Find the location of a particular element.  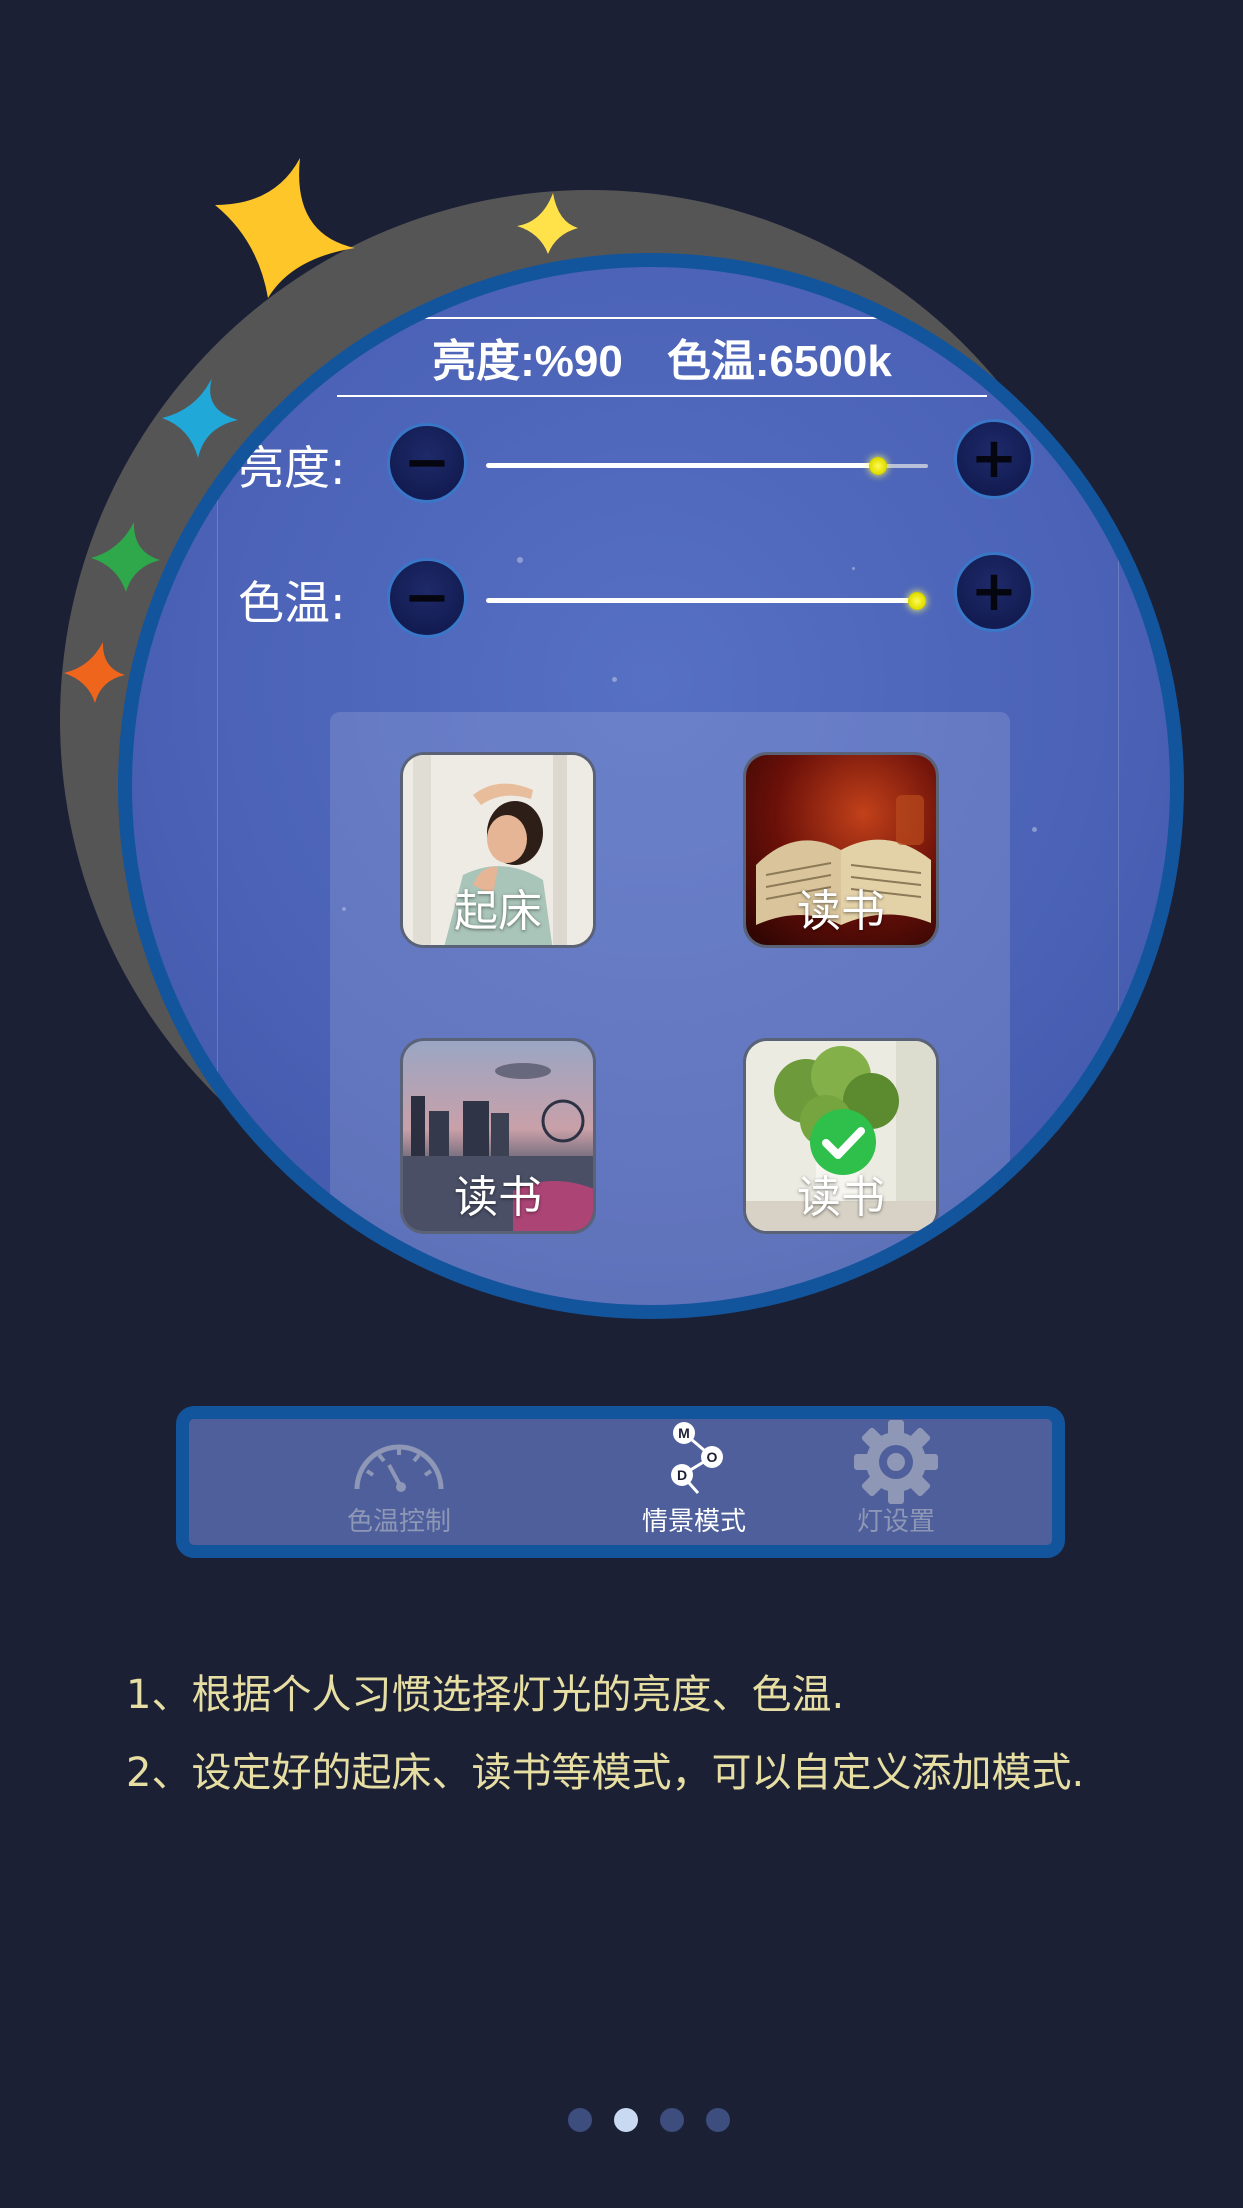

brightness-slider is located at coordinates (707, 467).